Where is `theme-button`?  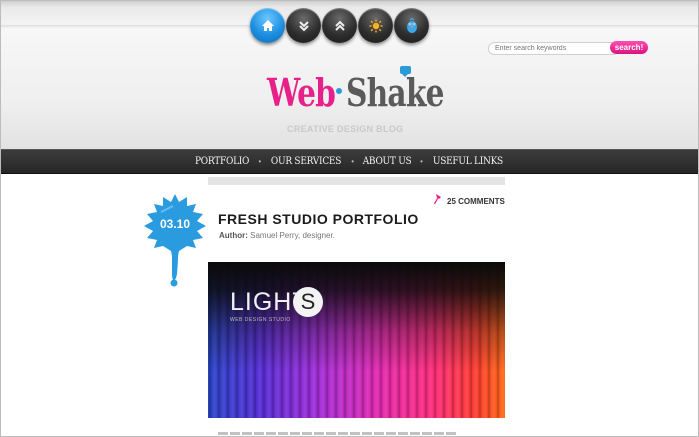 theme-button is located at coordinates (375, 25).